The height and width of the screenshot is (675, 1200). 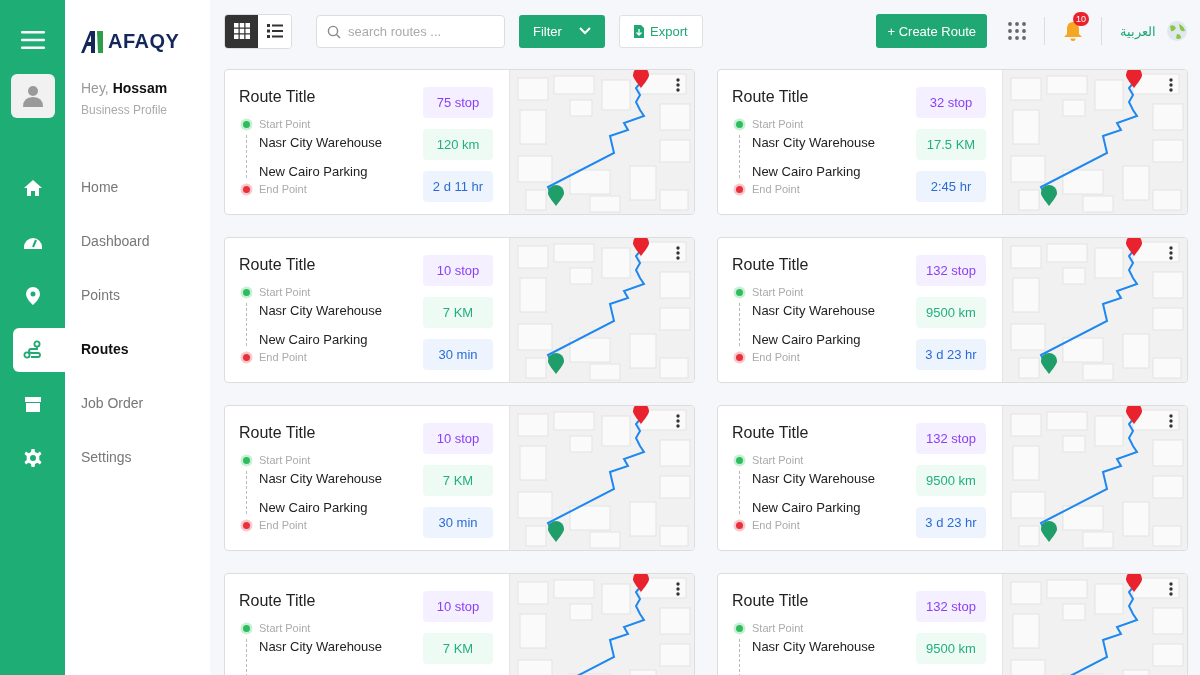 What do you see at coordinates (93, 41) in the screenshot?
I see `logo-icon` at bounding box center [93, 41].